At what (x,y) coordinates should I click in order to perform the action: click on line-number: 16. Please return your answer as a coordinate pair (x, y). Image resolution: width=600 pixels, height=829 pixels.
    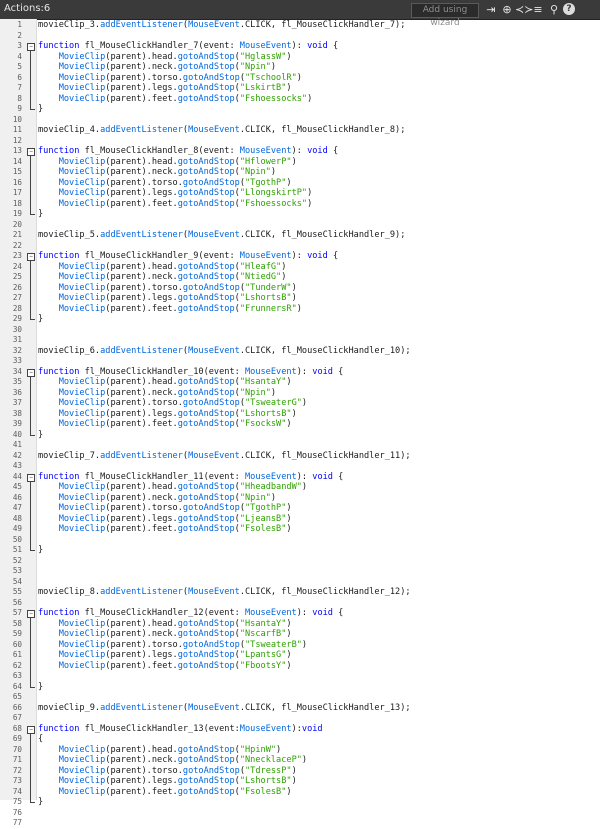
    Looking at the image, I should click on (17, 182).